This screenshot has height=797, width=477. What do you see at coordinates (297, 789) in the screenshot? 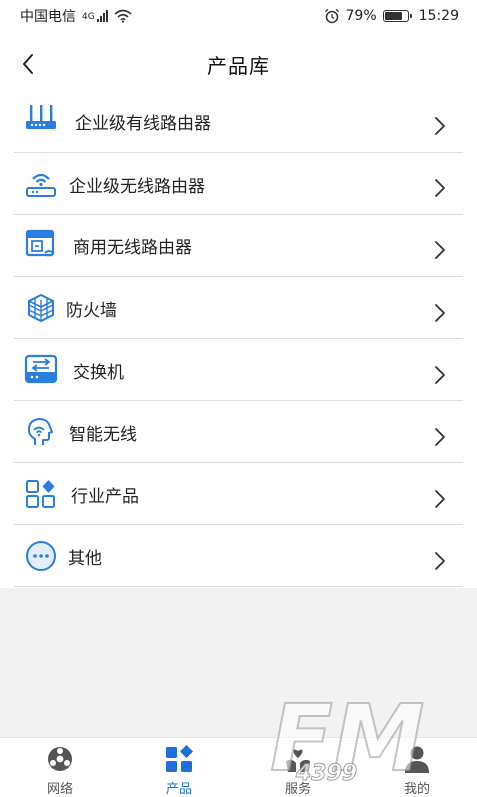
I see `tab-label: 服务` at bounding box center [297, 789].